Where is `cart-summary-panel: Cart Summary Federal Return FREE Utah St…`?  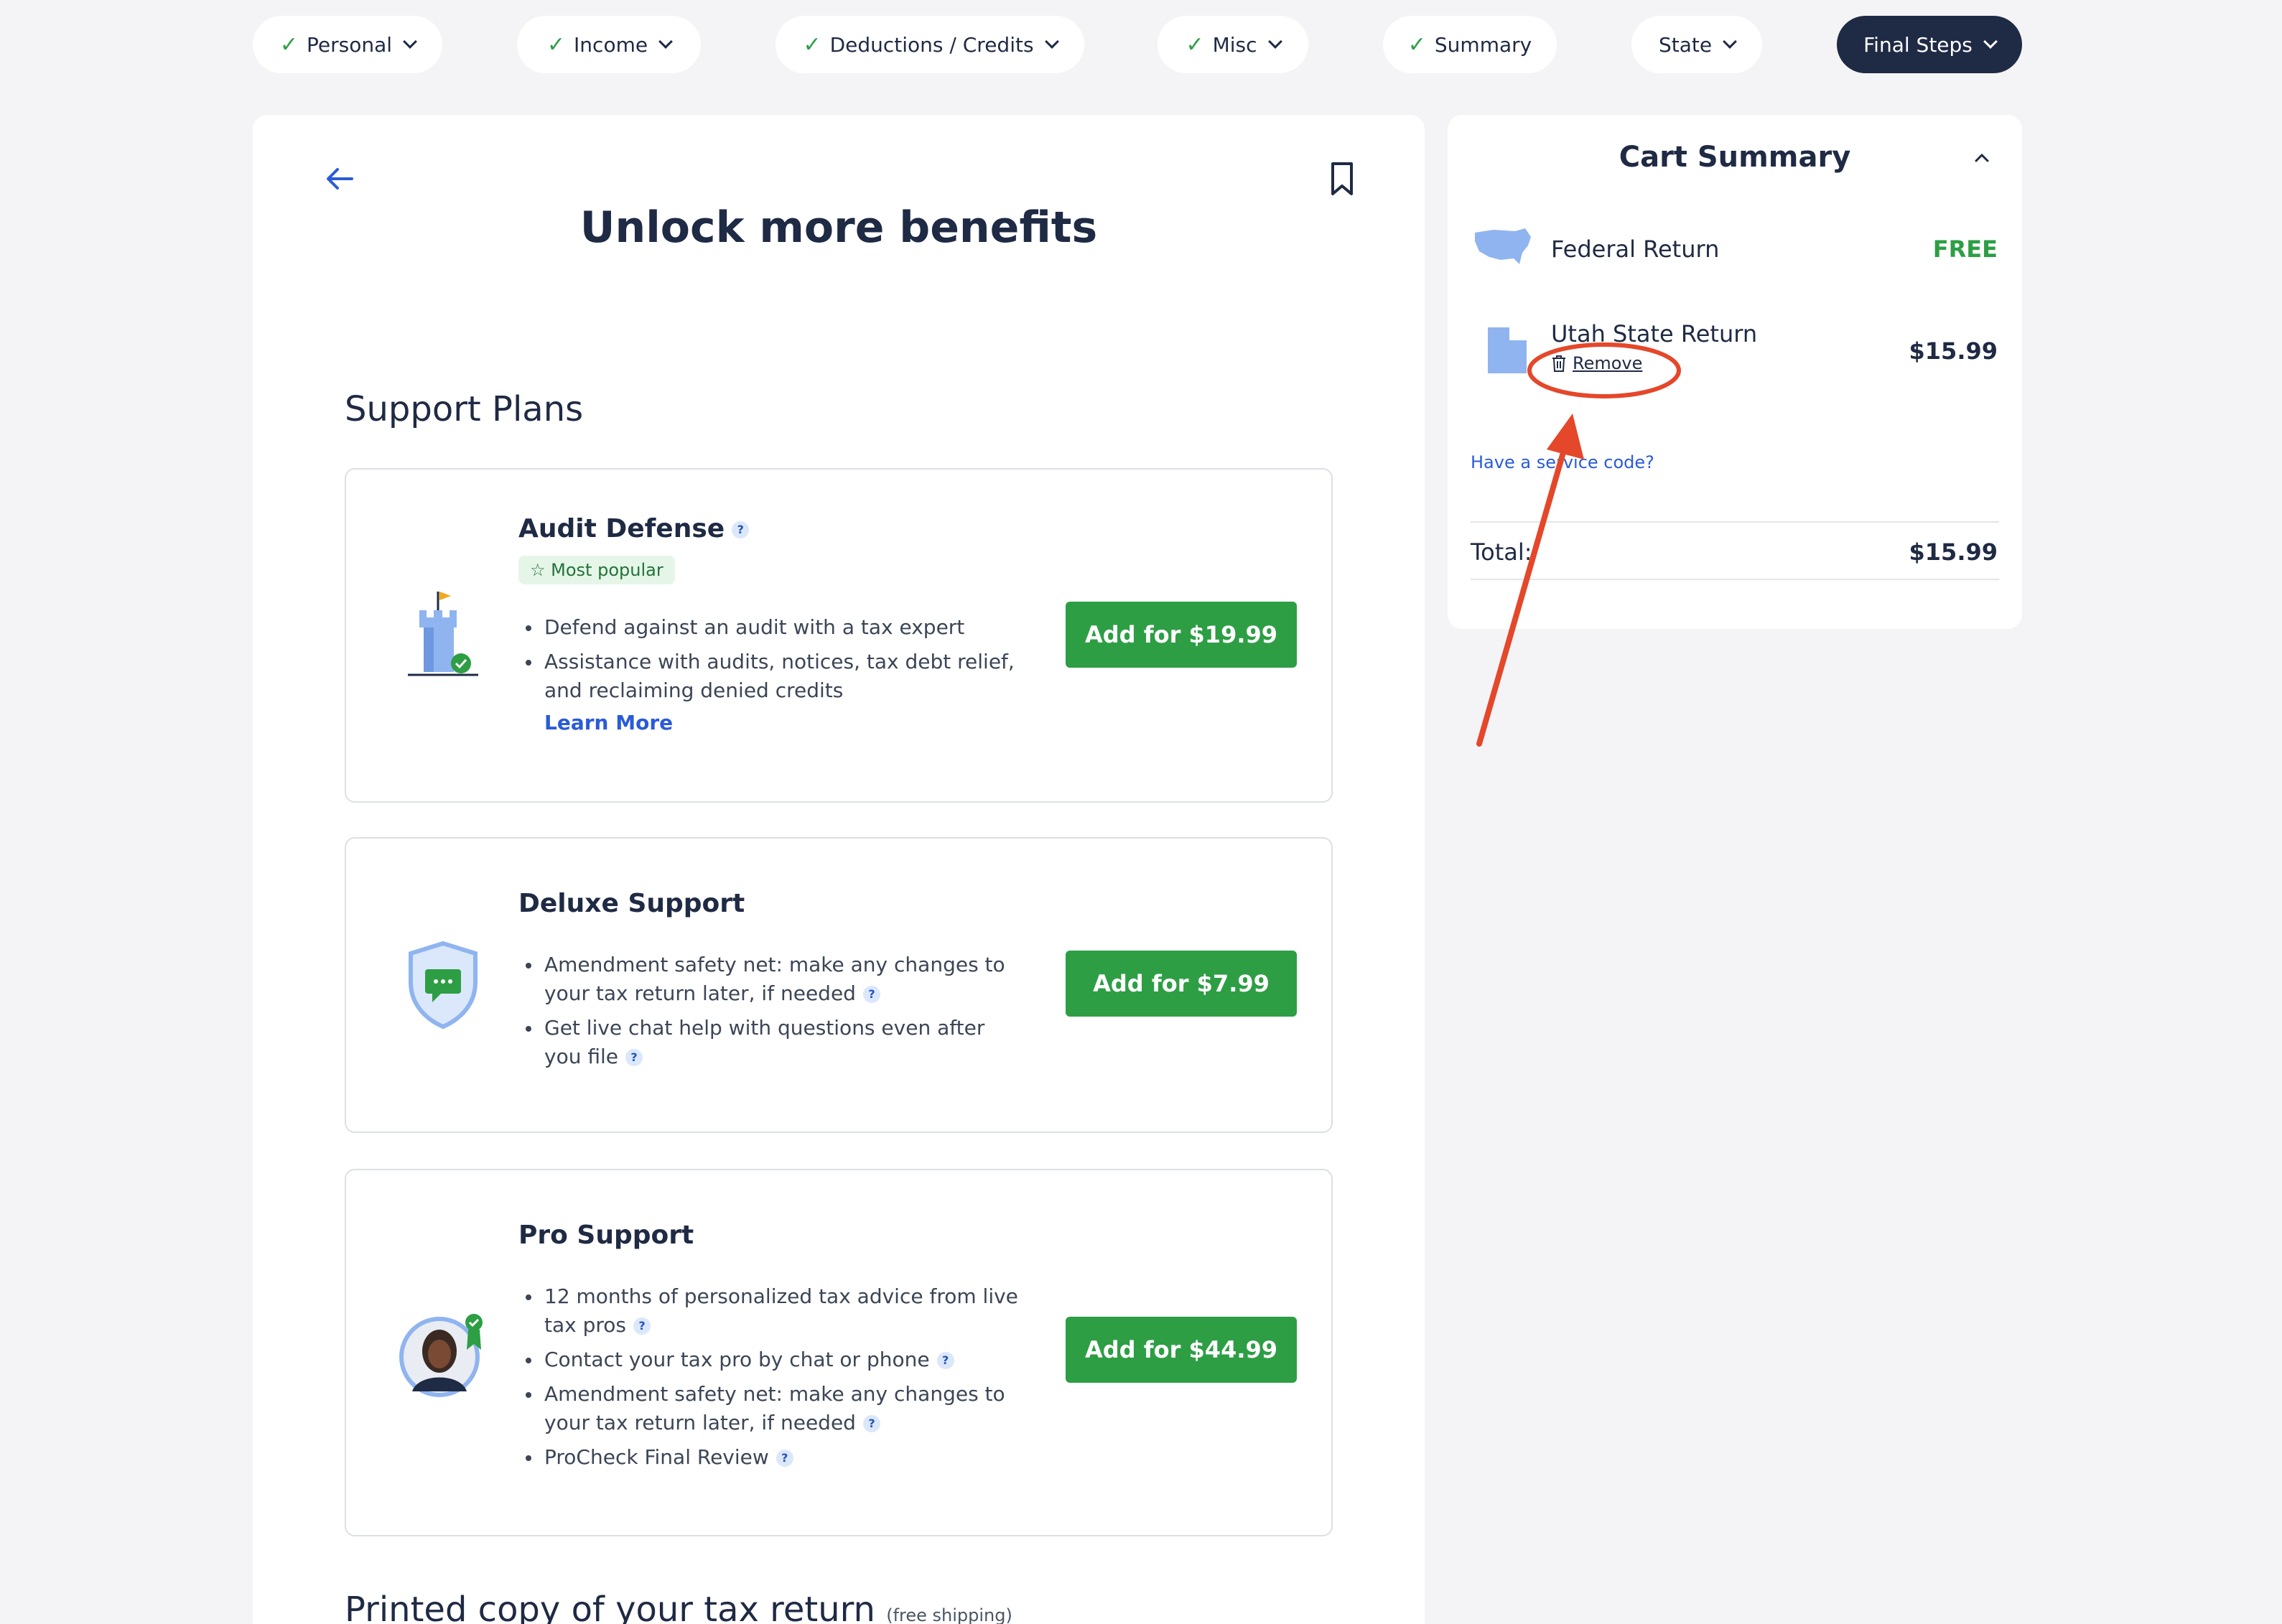 cart-summary-panel: Cart Summary Federal Return FREE Utah St… is located at coordinates (1735, 372).